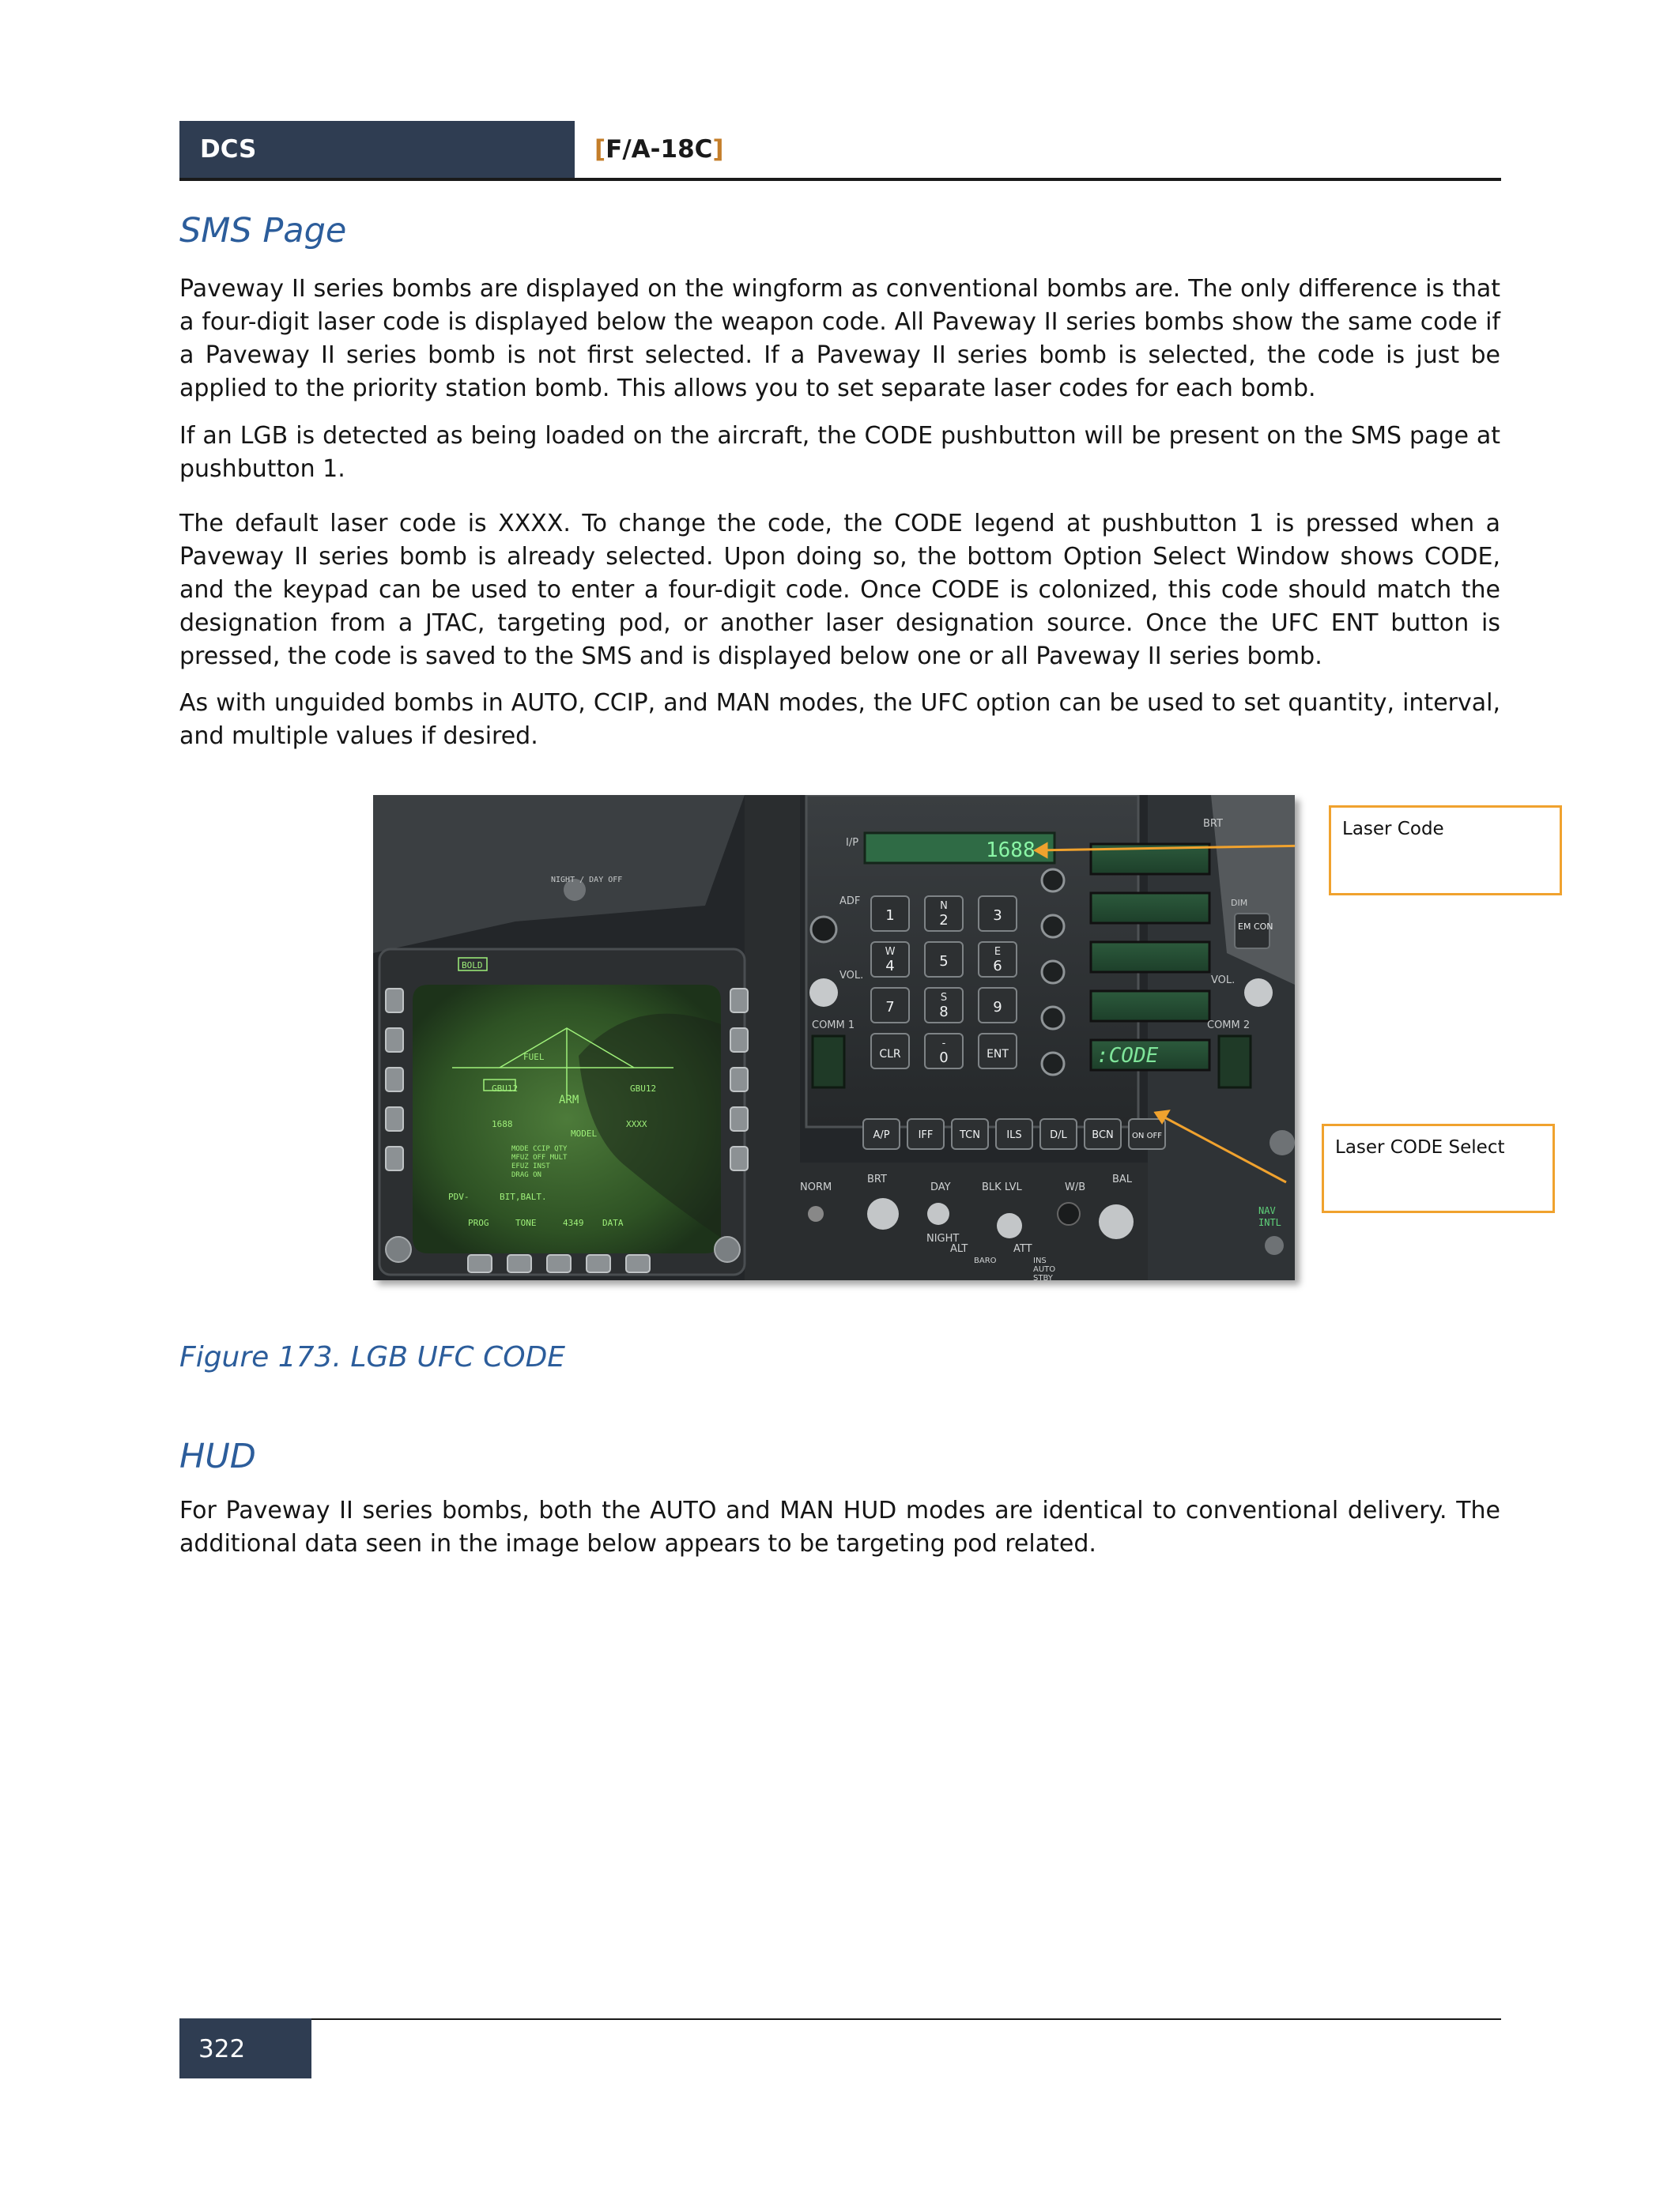  I want to click on keypad-key: CLR, so click(890, 1051).